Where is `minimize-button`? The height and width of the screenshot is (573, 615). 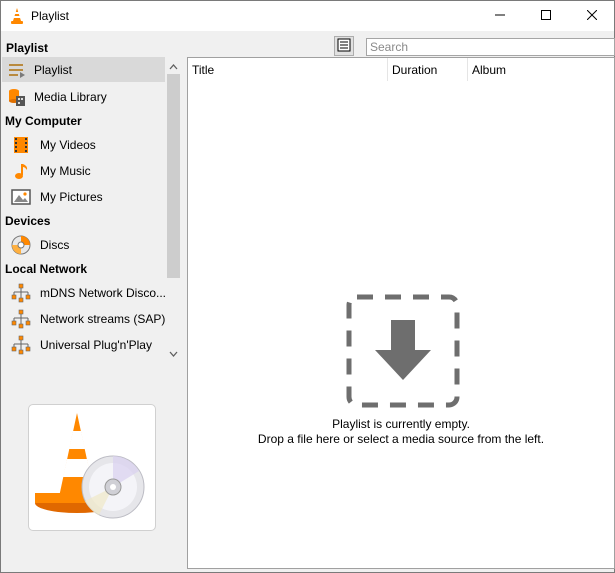
minimize-button is located at coordinates (500, 16).